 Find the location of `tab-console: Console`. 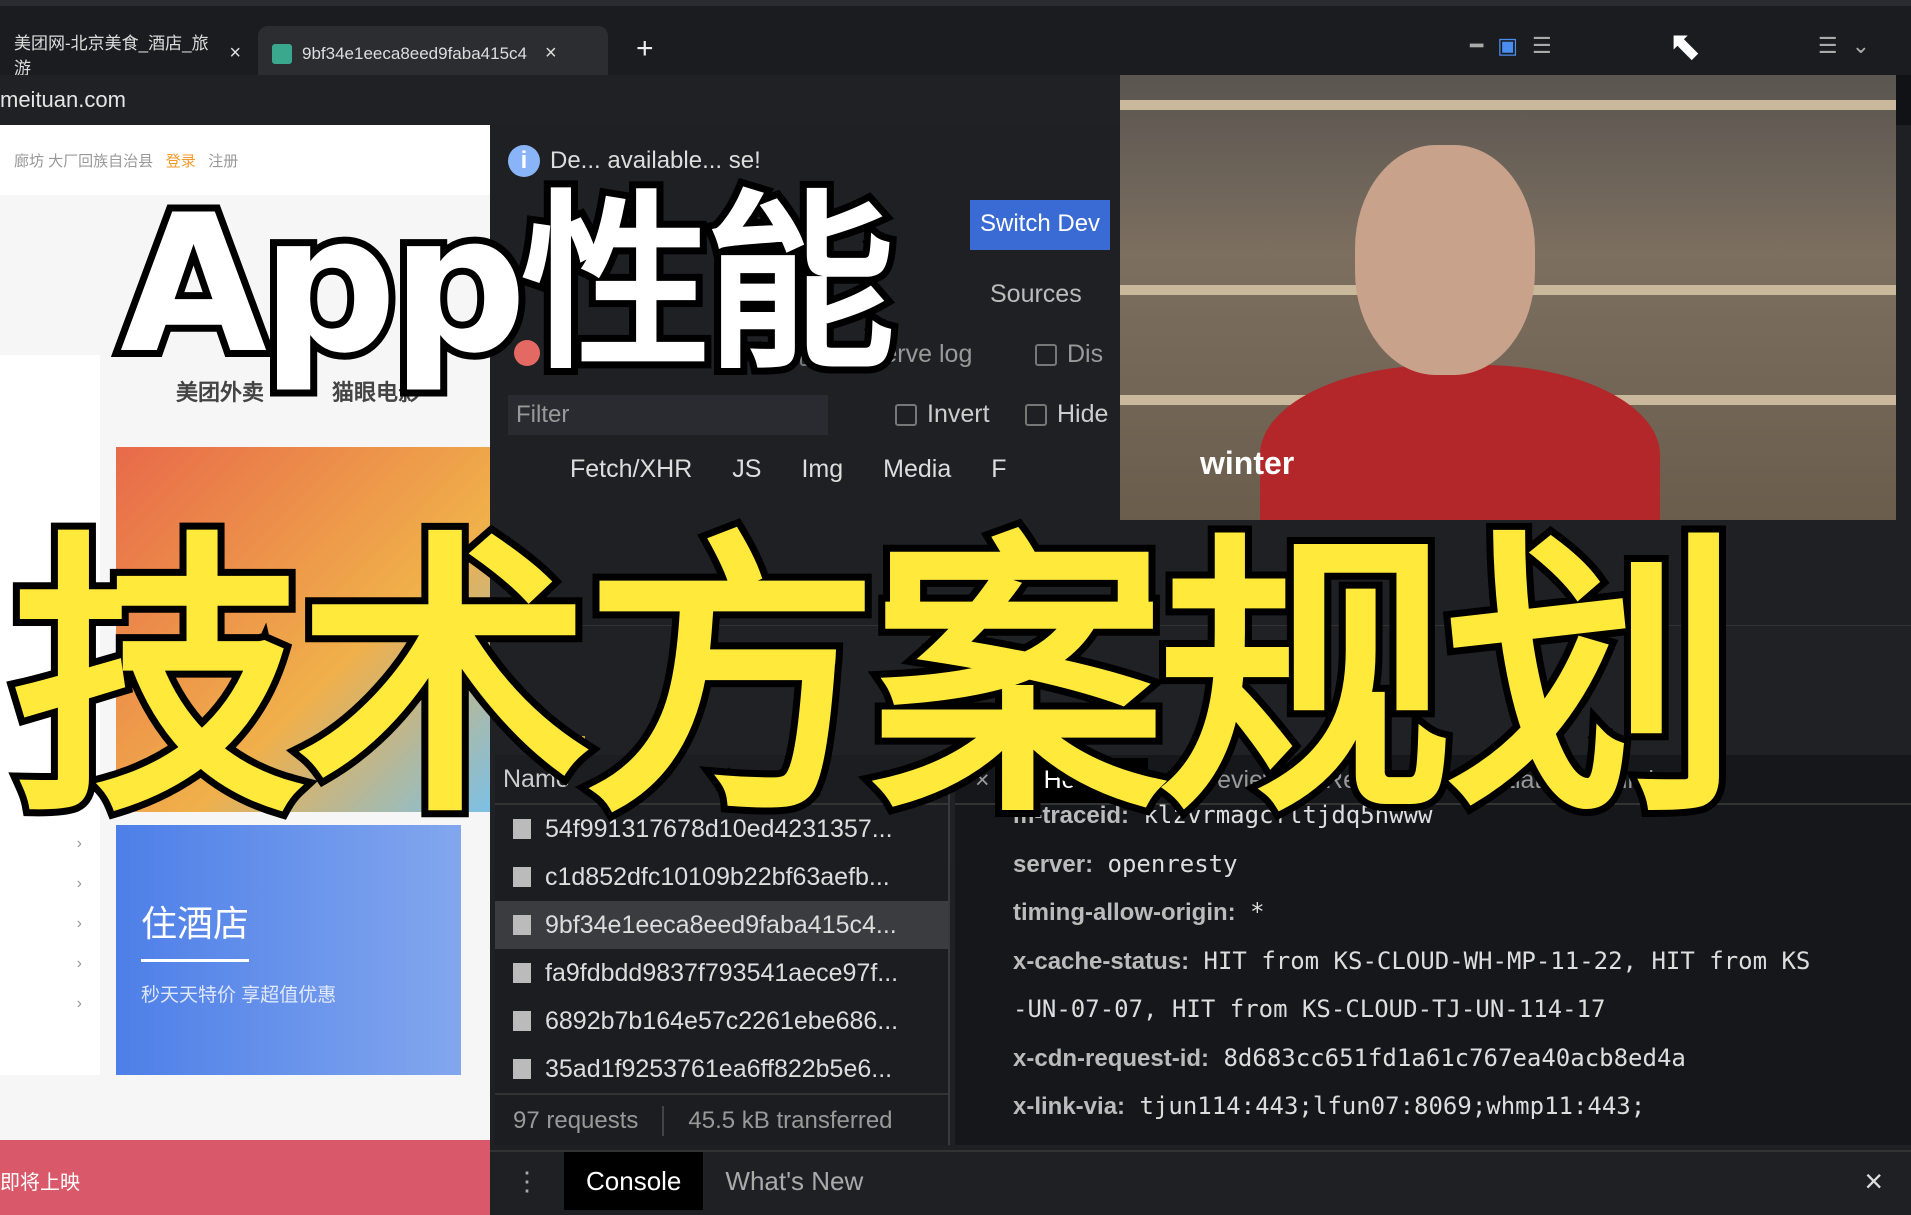

tab-console: Console is located at coordinates (634, 1181).